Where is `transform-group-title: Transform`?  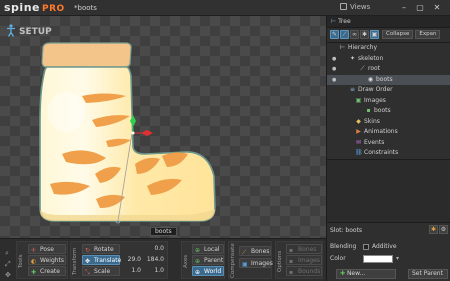 transform-group-title: Transform is located at coordinates (75, 261).